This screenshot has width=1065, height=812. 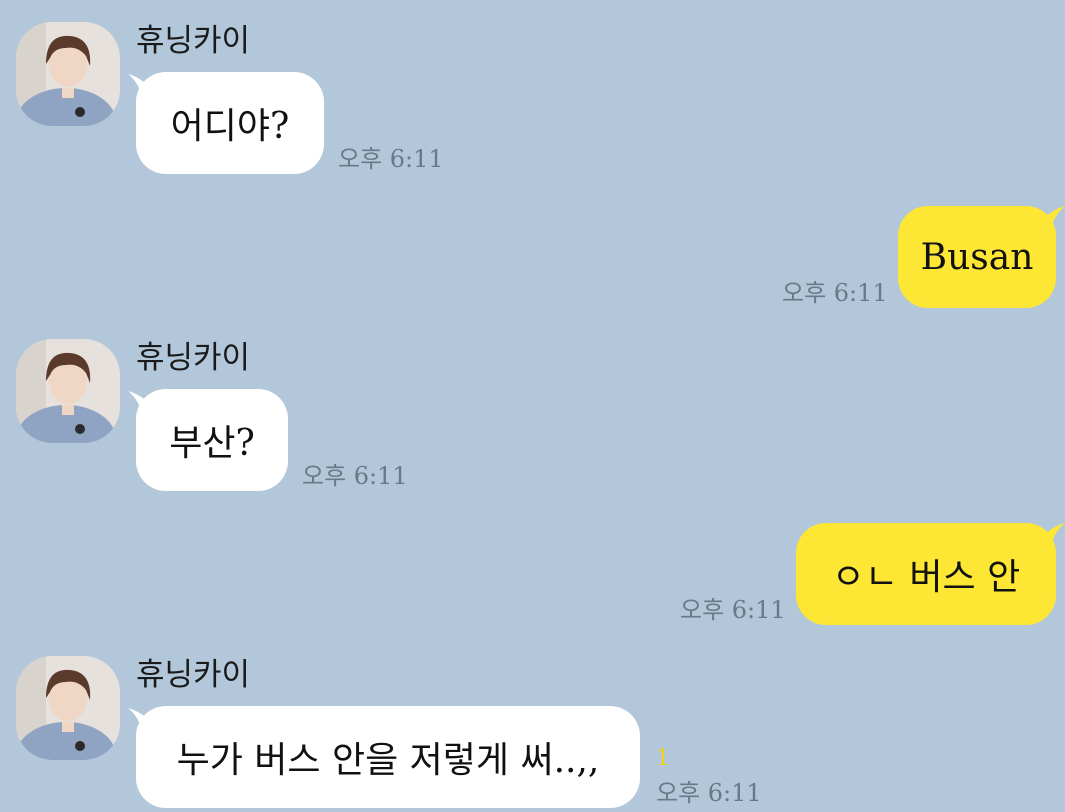 I want to click on message-text: 부산?, so click(x=212, y=443).